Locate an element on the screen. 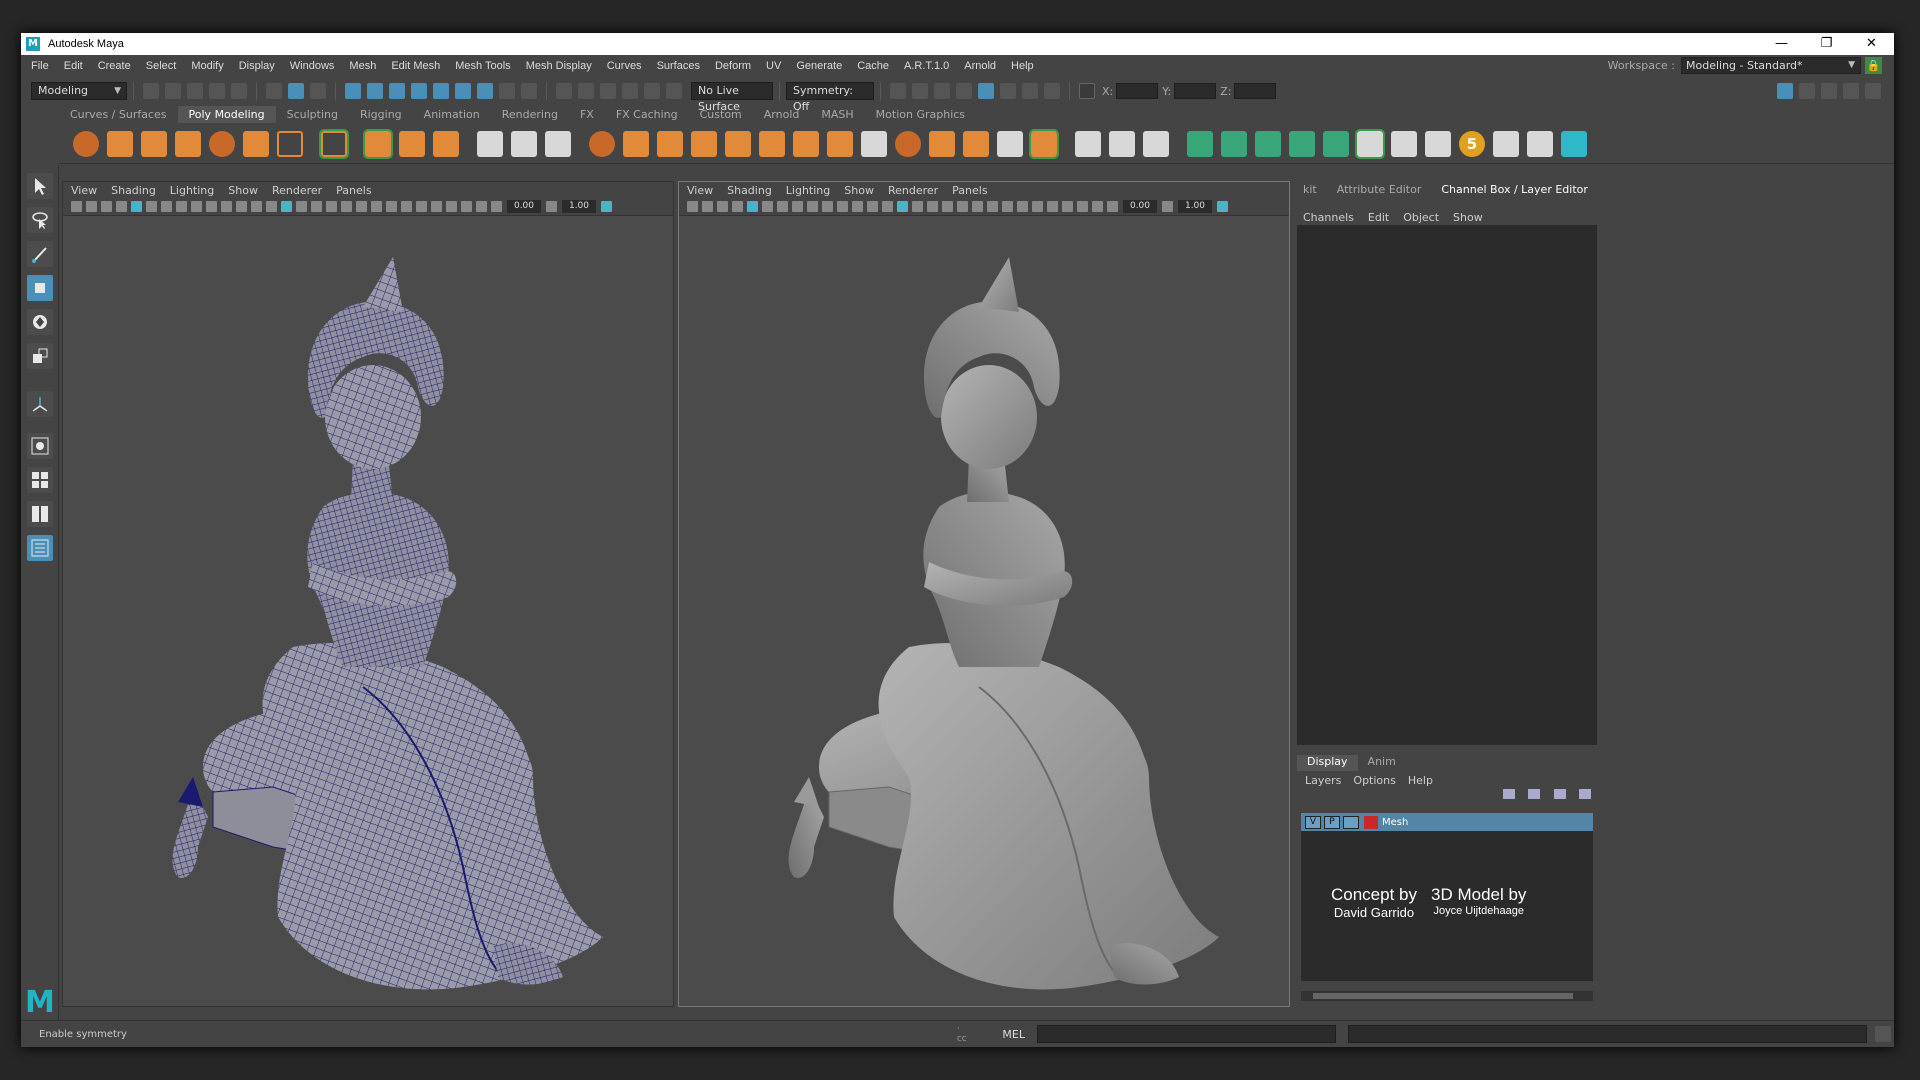  2d-pan-zoom-icon is located at coordinates (136, 206).